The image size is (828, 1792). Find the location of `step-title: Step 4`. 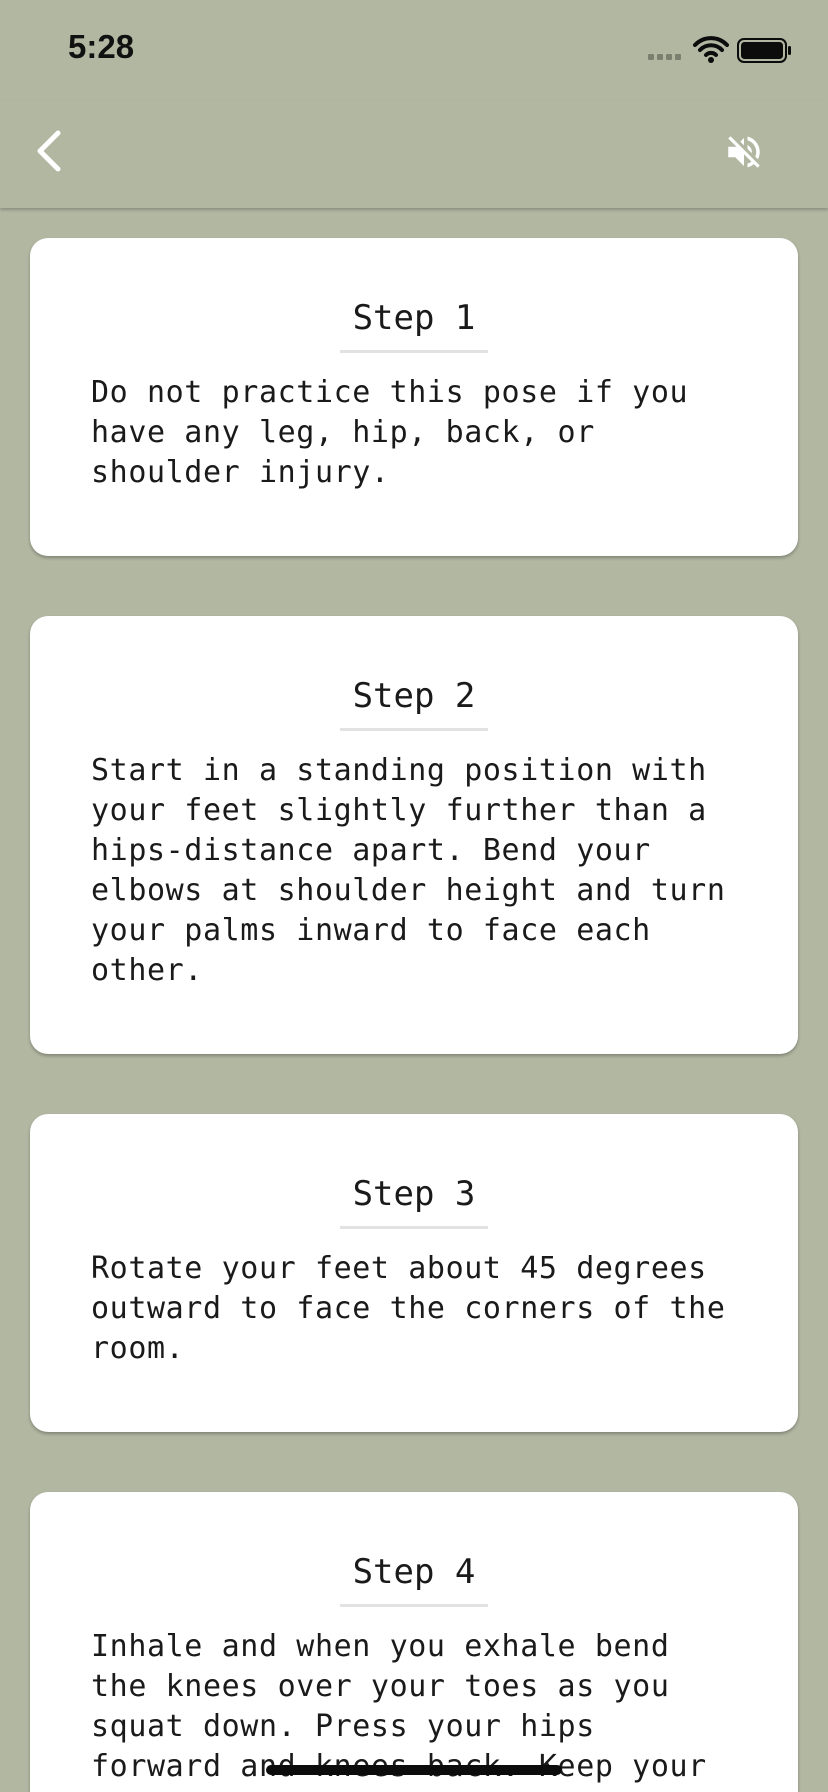

step-title: Step 4 is located at coordinates (414, 1572).